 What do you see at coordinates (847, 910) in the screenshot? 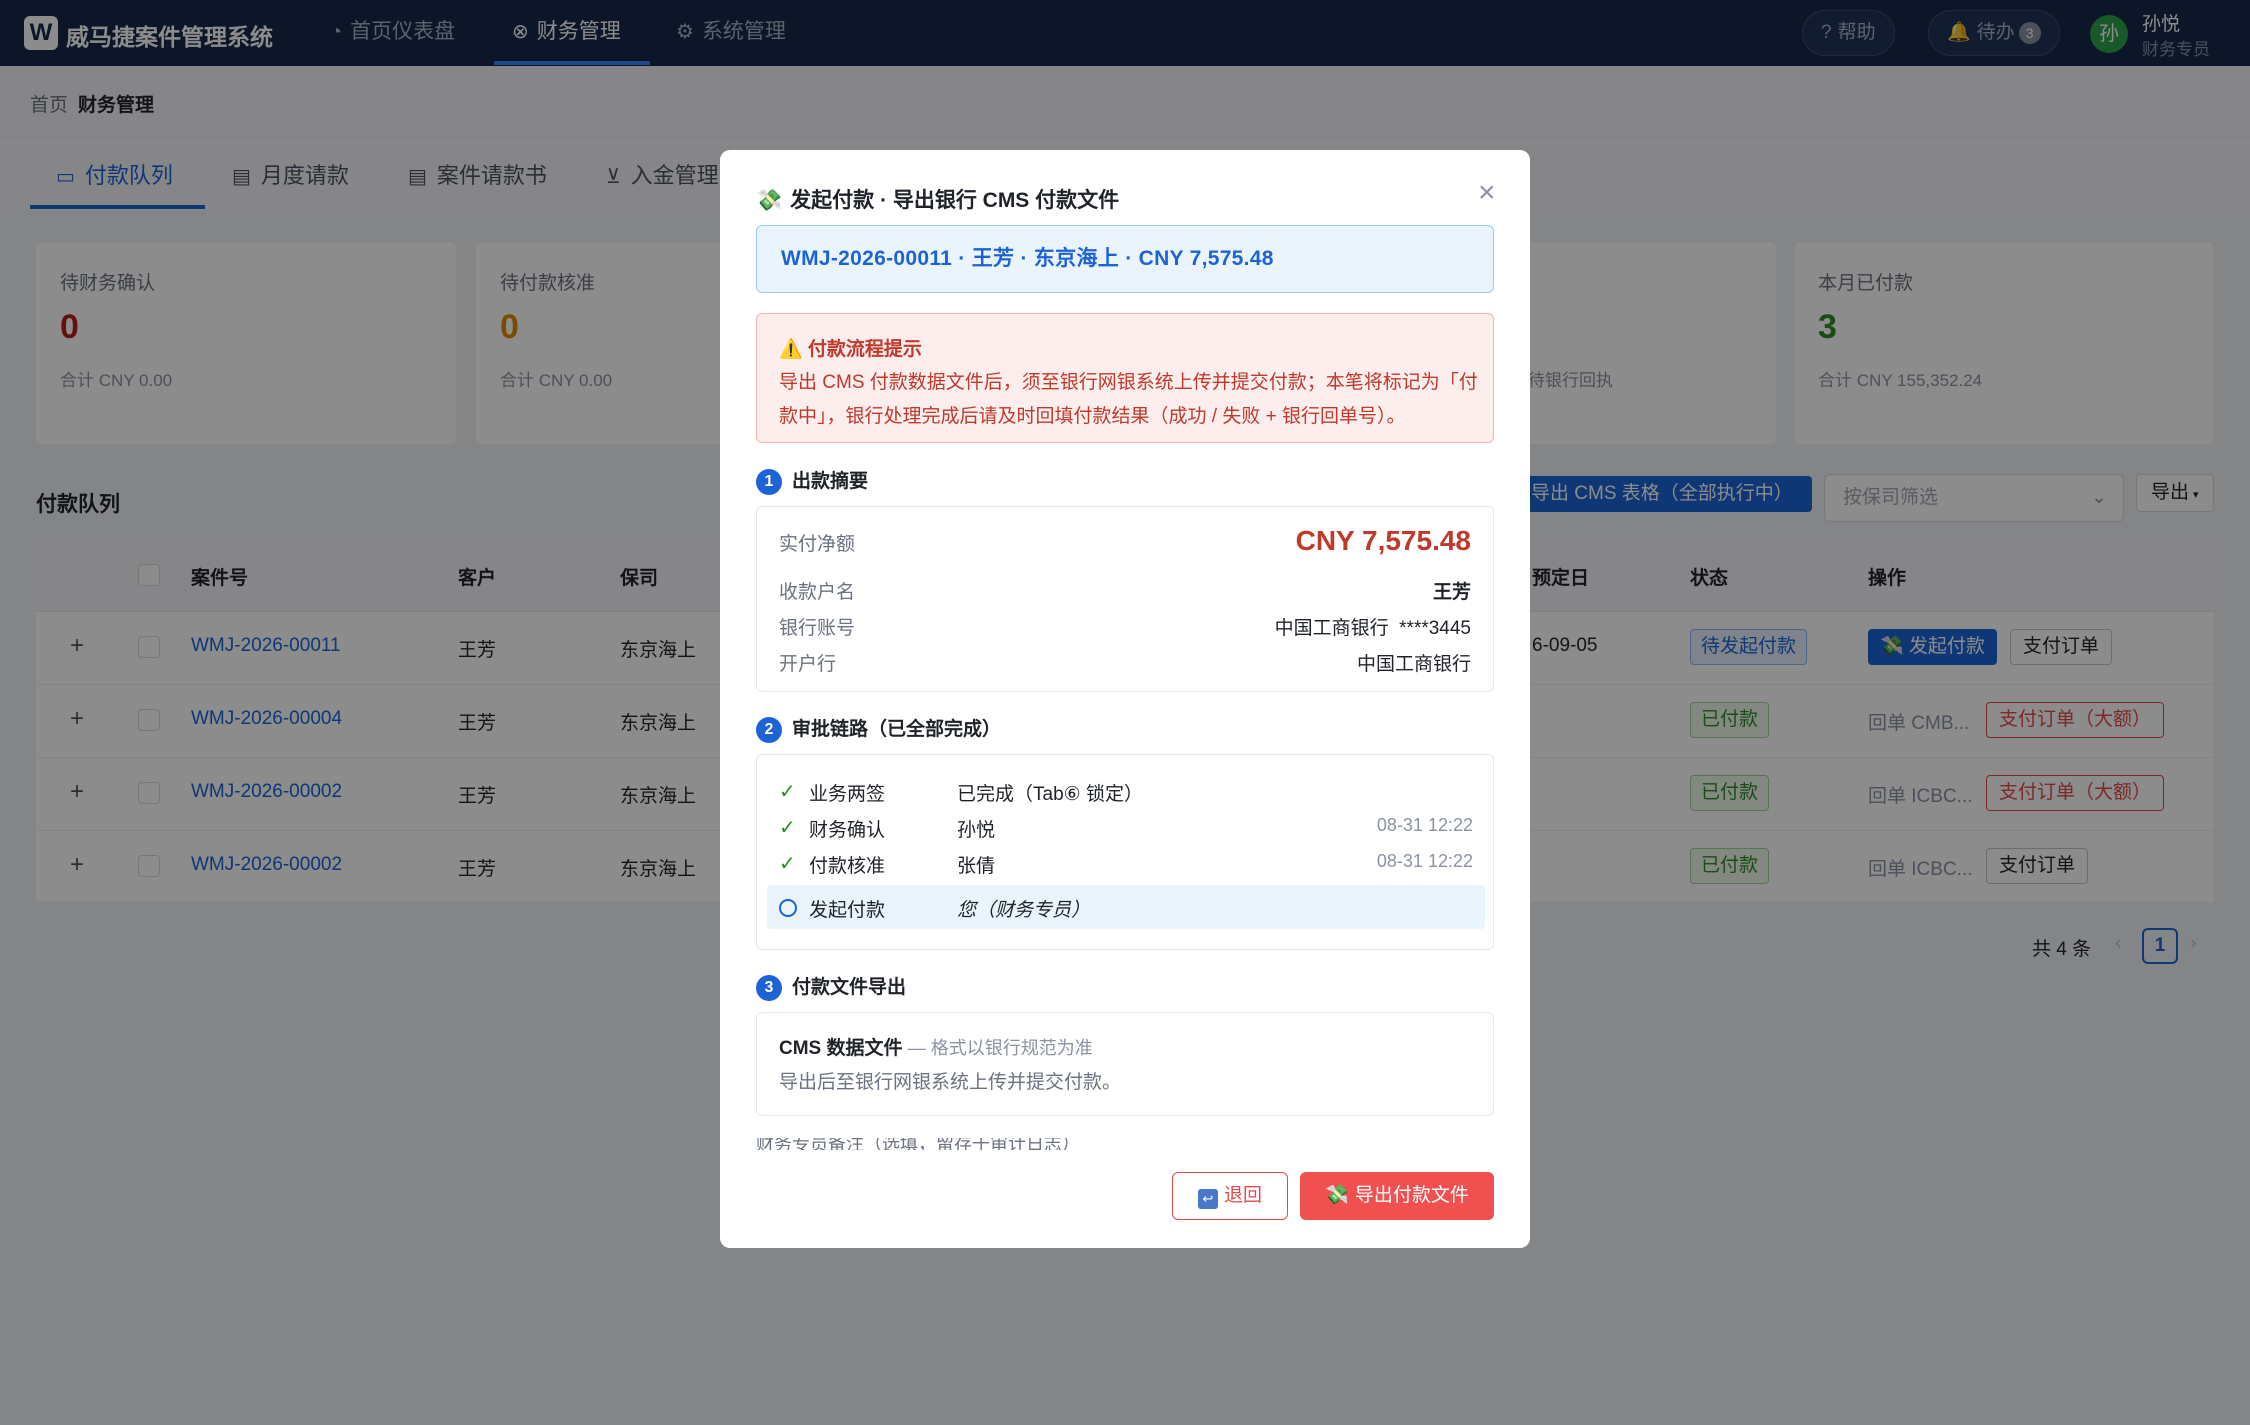
I see `approval-step-name: 发起付款` at bounding box center [847, 910].